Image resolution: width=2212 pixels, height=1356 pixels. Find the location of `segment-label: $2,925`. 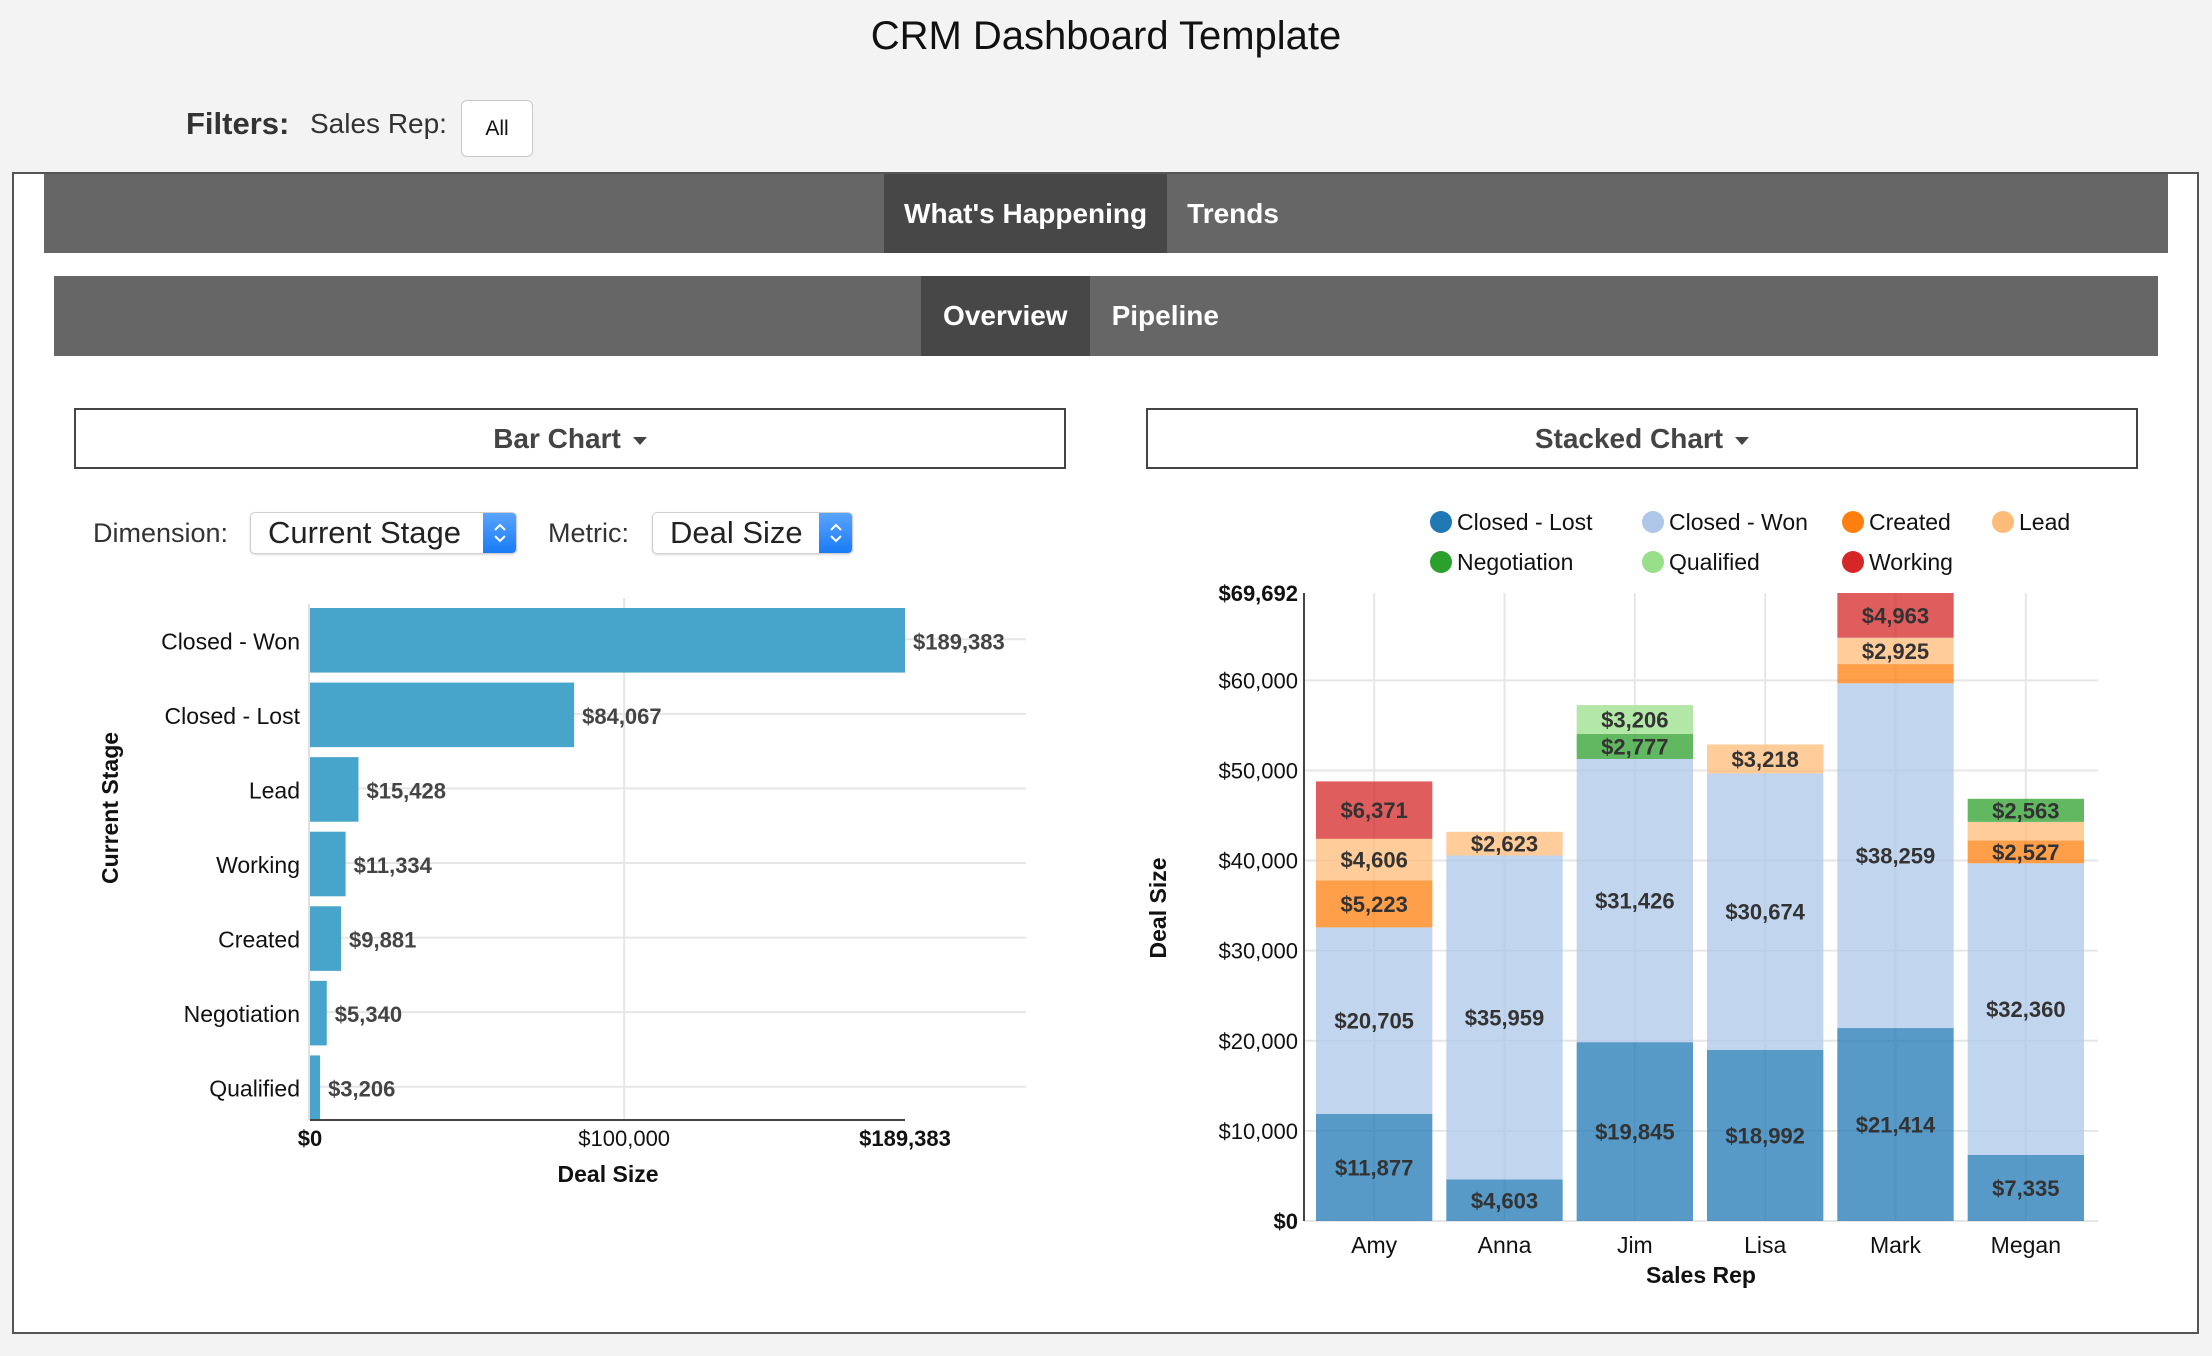

segment-label: $2,925 is located at coordinates (1895, 651).